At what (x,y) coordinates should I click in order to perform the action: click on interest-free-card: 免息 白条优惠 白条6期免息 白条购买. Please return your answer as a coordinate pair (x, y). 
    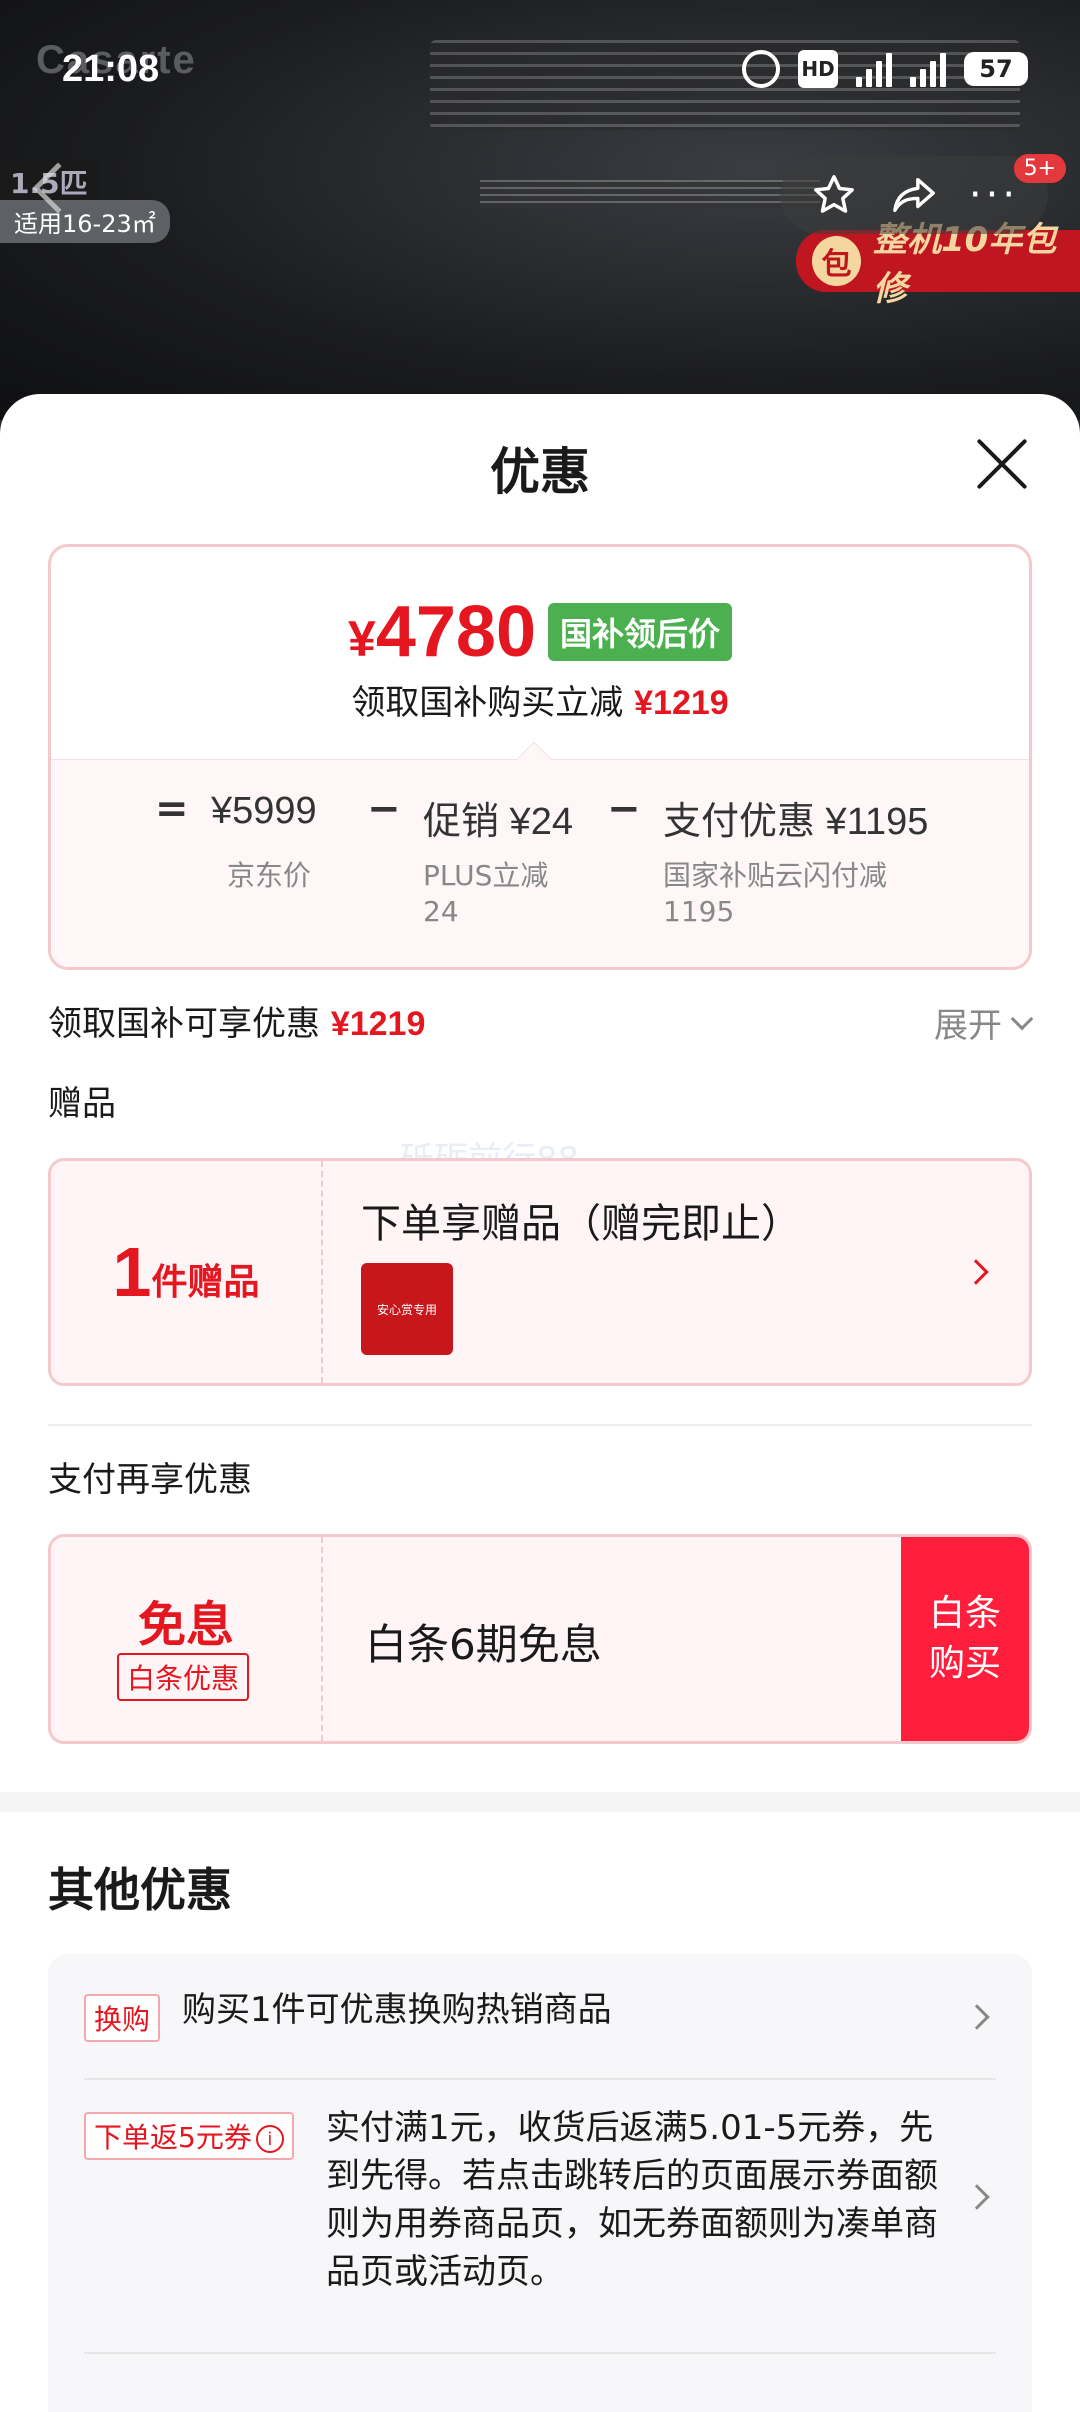
    Looking at the image, I should click on (540, 1639).